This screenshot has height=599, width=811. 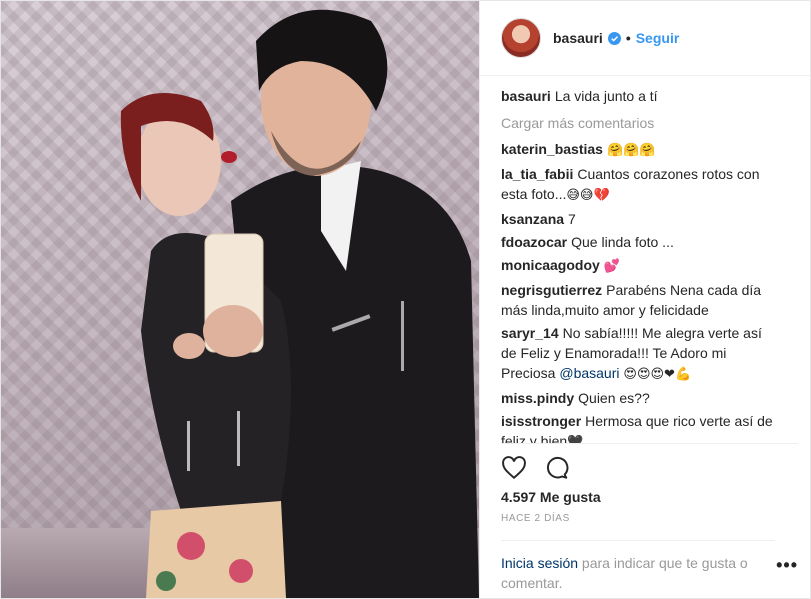 I want to click on heart-icon, so click(x=514, y=468).